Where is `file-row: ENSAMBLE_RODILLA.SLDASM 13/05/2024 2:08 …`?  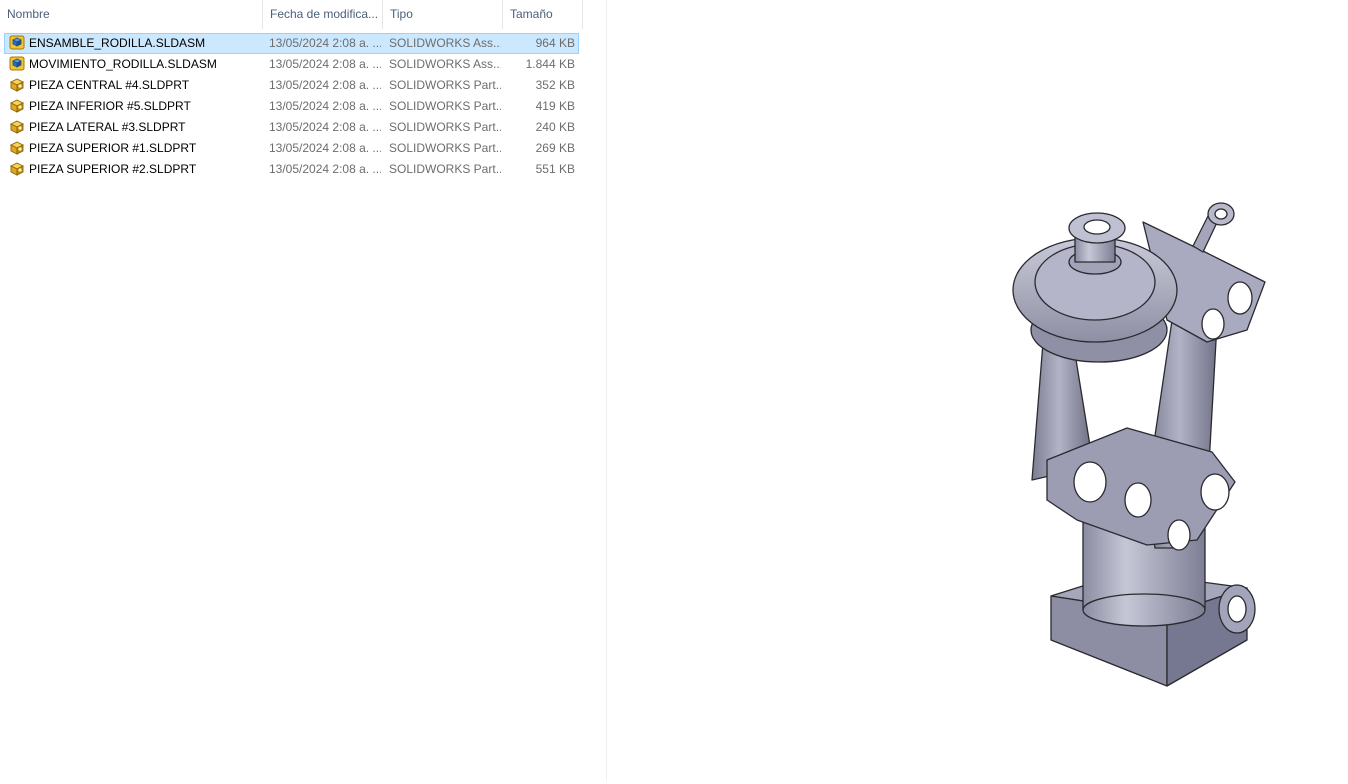
file-row: ENSAMBLE_RODILLA.SLDASM 13/05/2024 2:08 … is located at coordinates (291, 43).